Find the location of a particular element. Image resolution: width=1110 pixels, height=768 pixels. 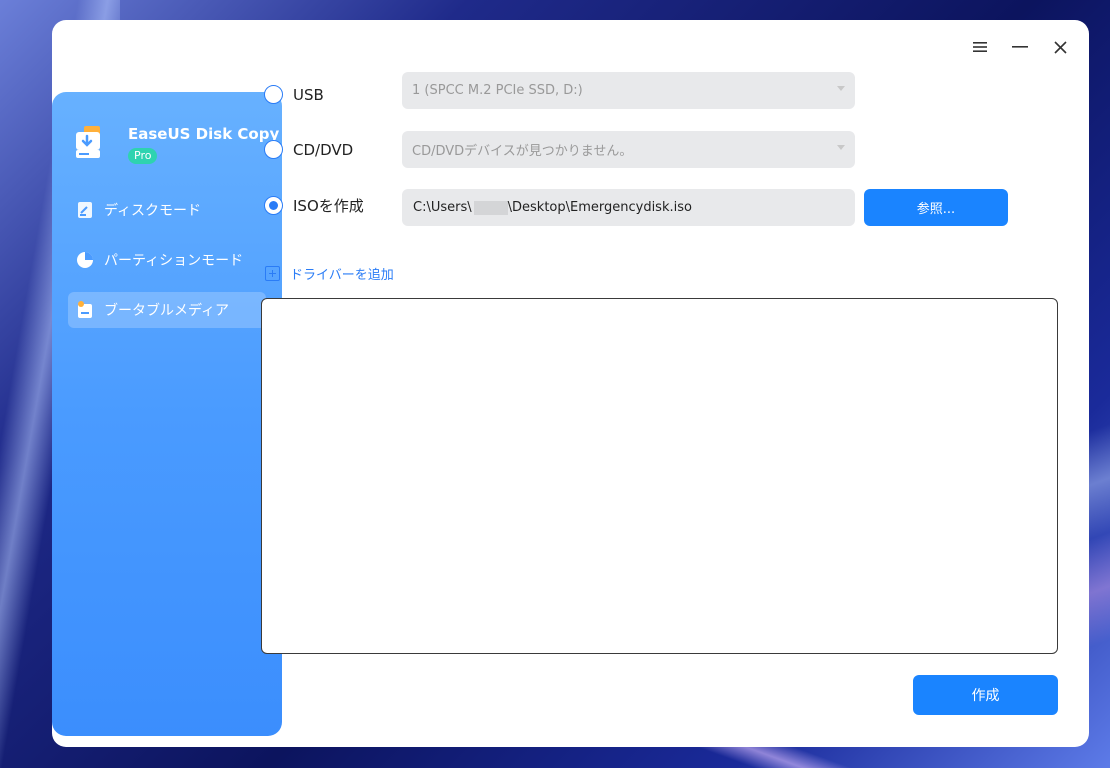

window-controls is located at coordinates (1020, 47).